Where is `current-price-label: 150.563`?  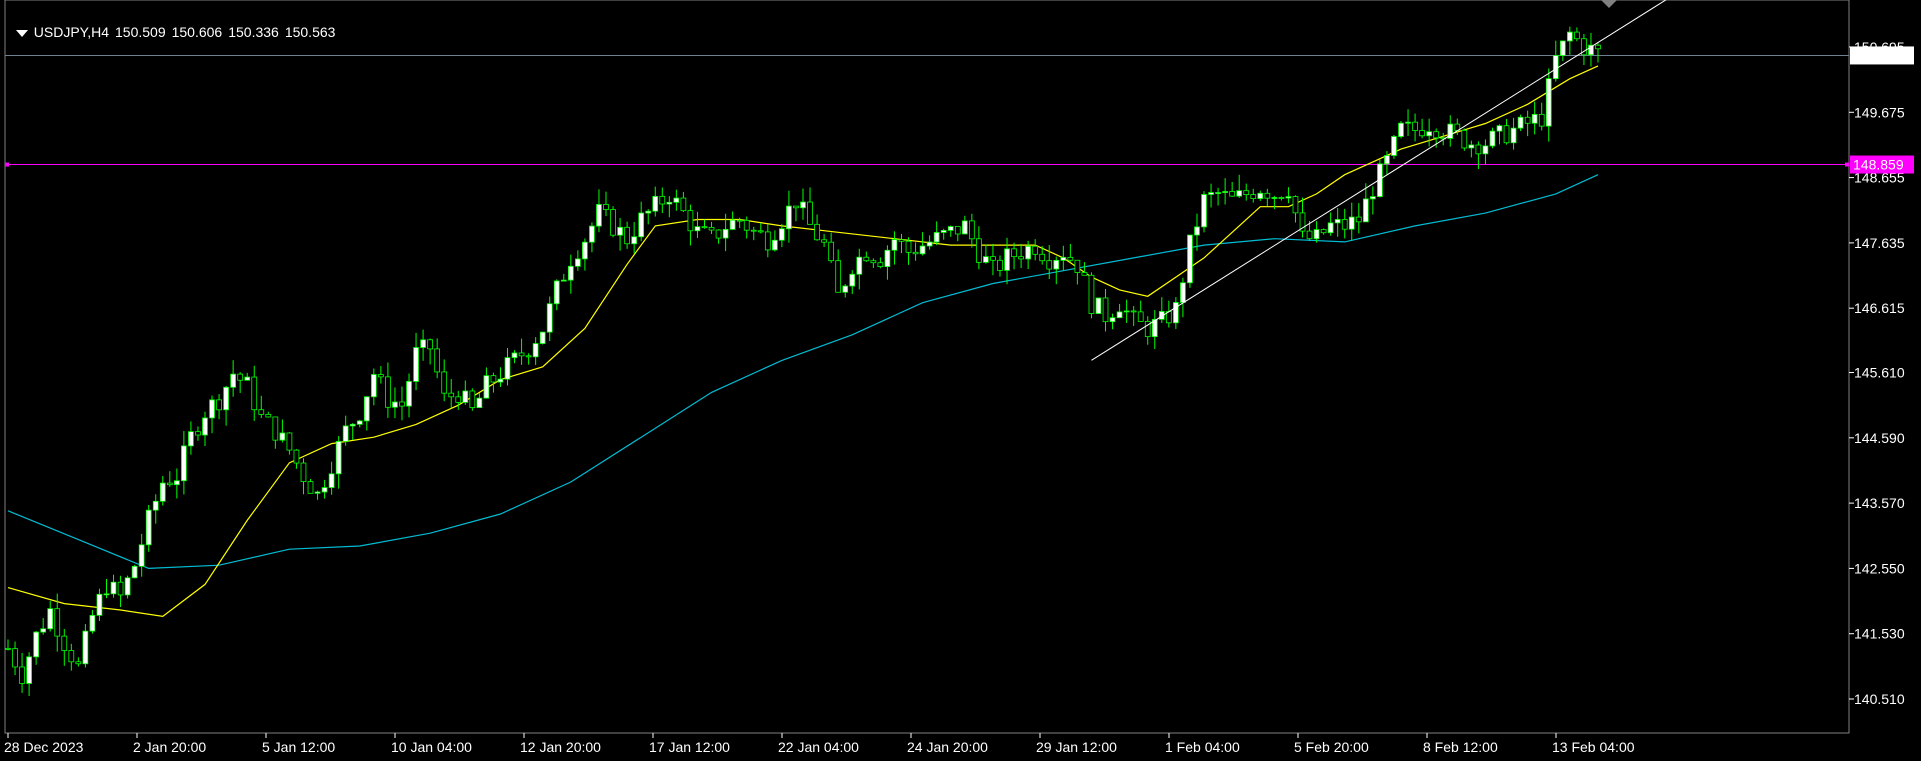
current-price-label: 150.563 is located at coordinates (1878, 55).